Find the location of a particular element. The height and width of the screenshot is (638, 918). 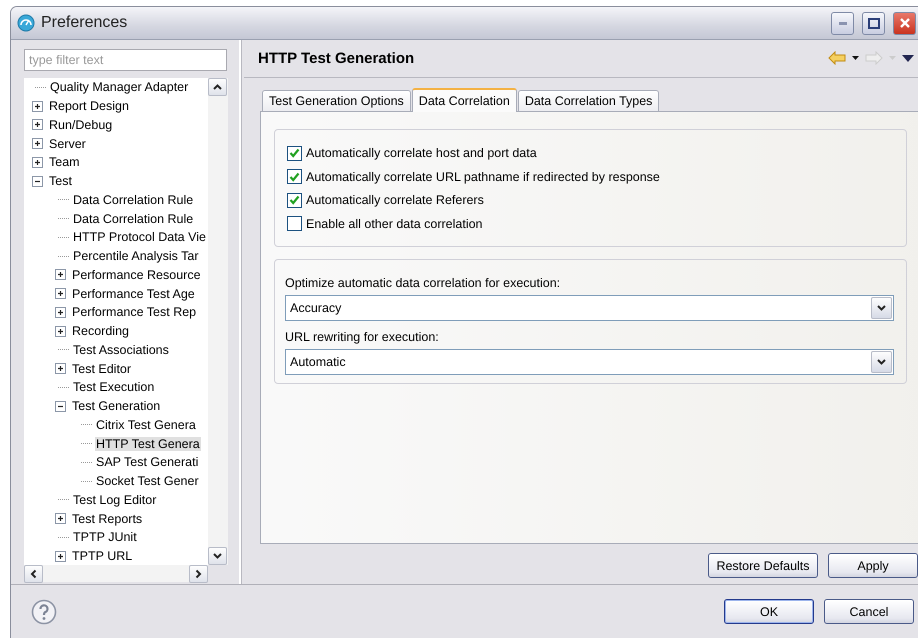

tree-item: Socket Test Gener is located at coordinates (147, 481).